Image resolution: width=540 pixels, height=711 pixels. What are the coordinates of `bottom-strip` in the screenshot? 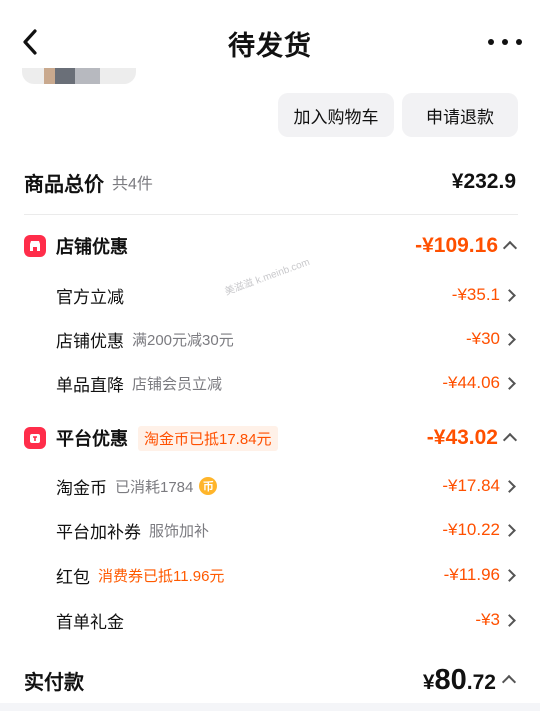 It's located at (270, 707).